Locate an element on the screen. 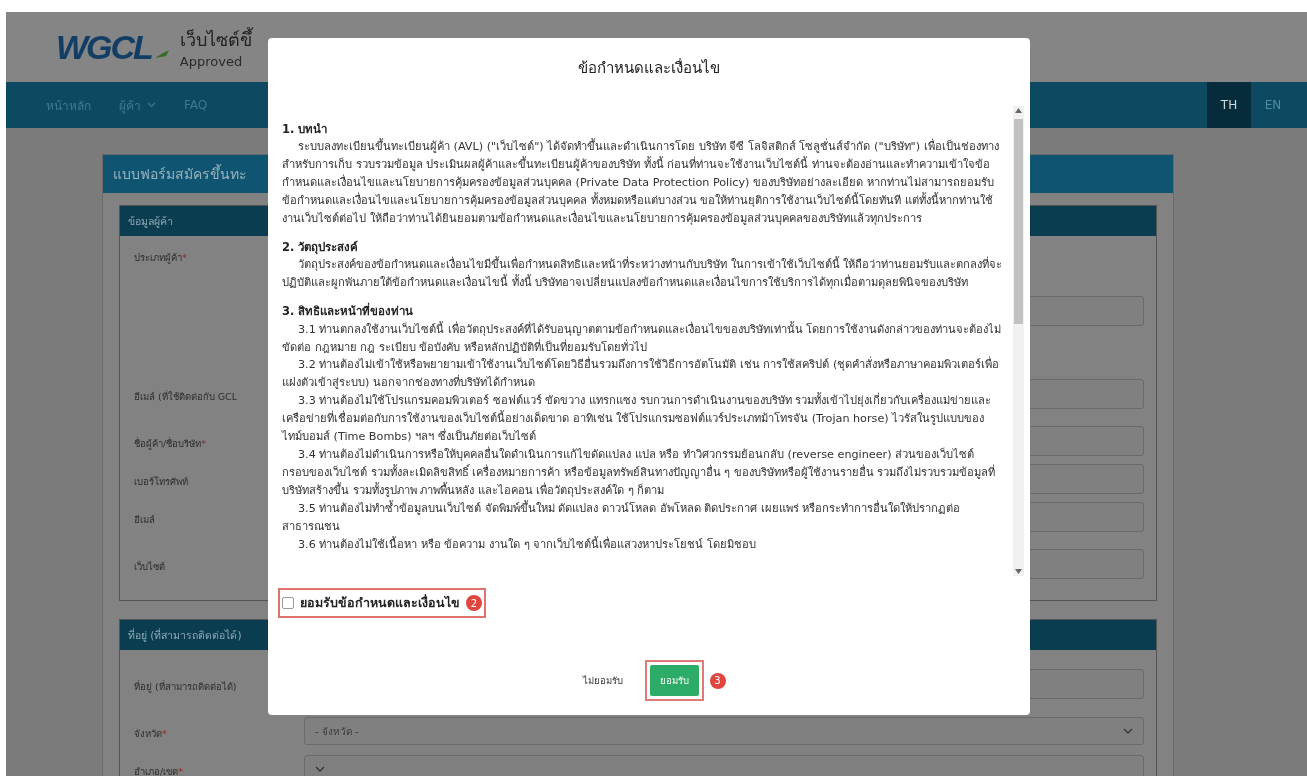 Image resolution: width=1307 pixels, height=776 pixels. field-label: ประเภทผู้ค้า* is located at coordinates (160, 257).